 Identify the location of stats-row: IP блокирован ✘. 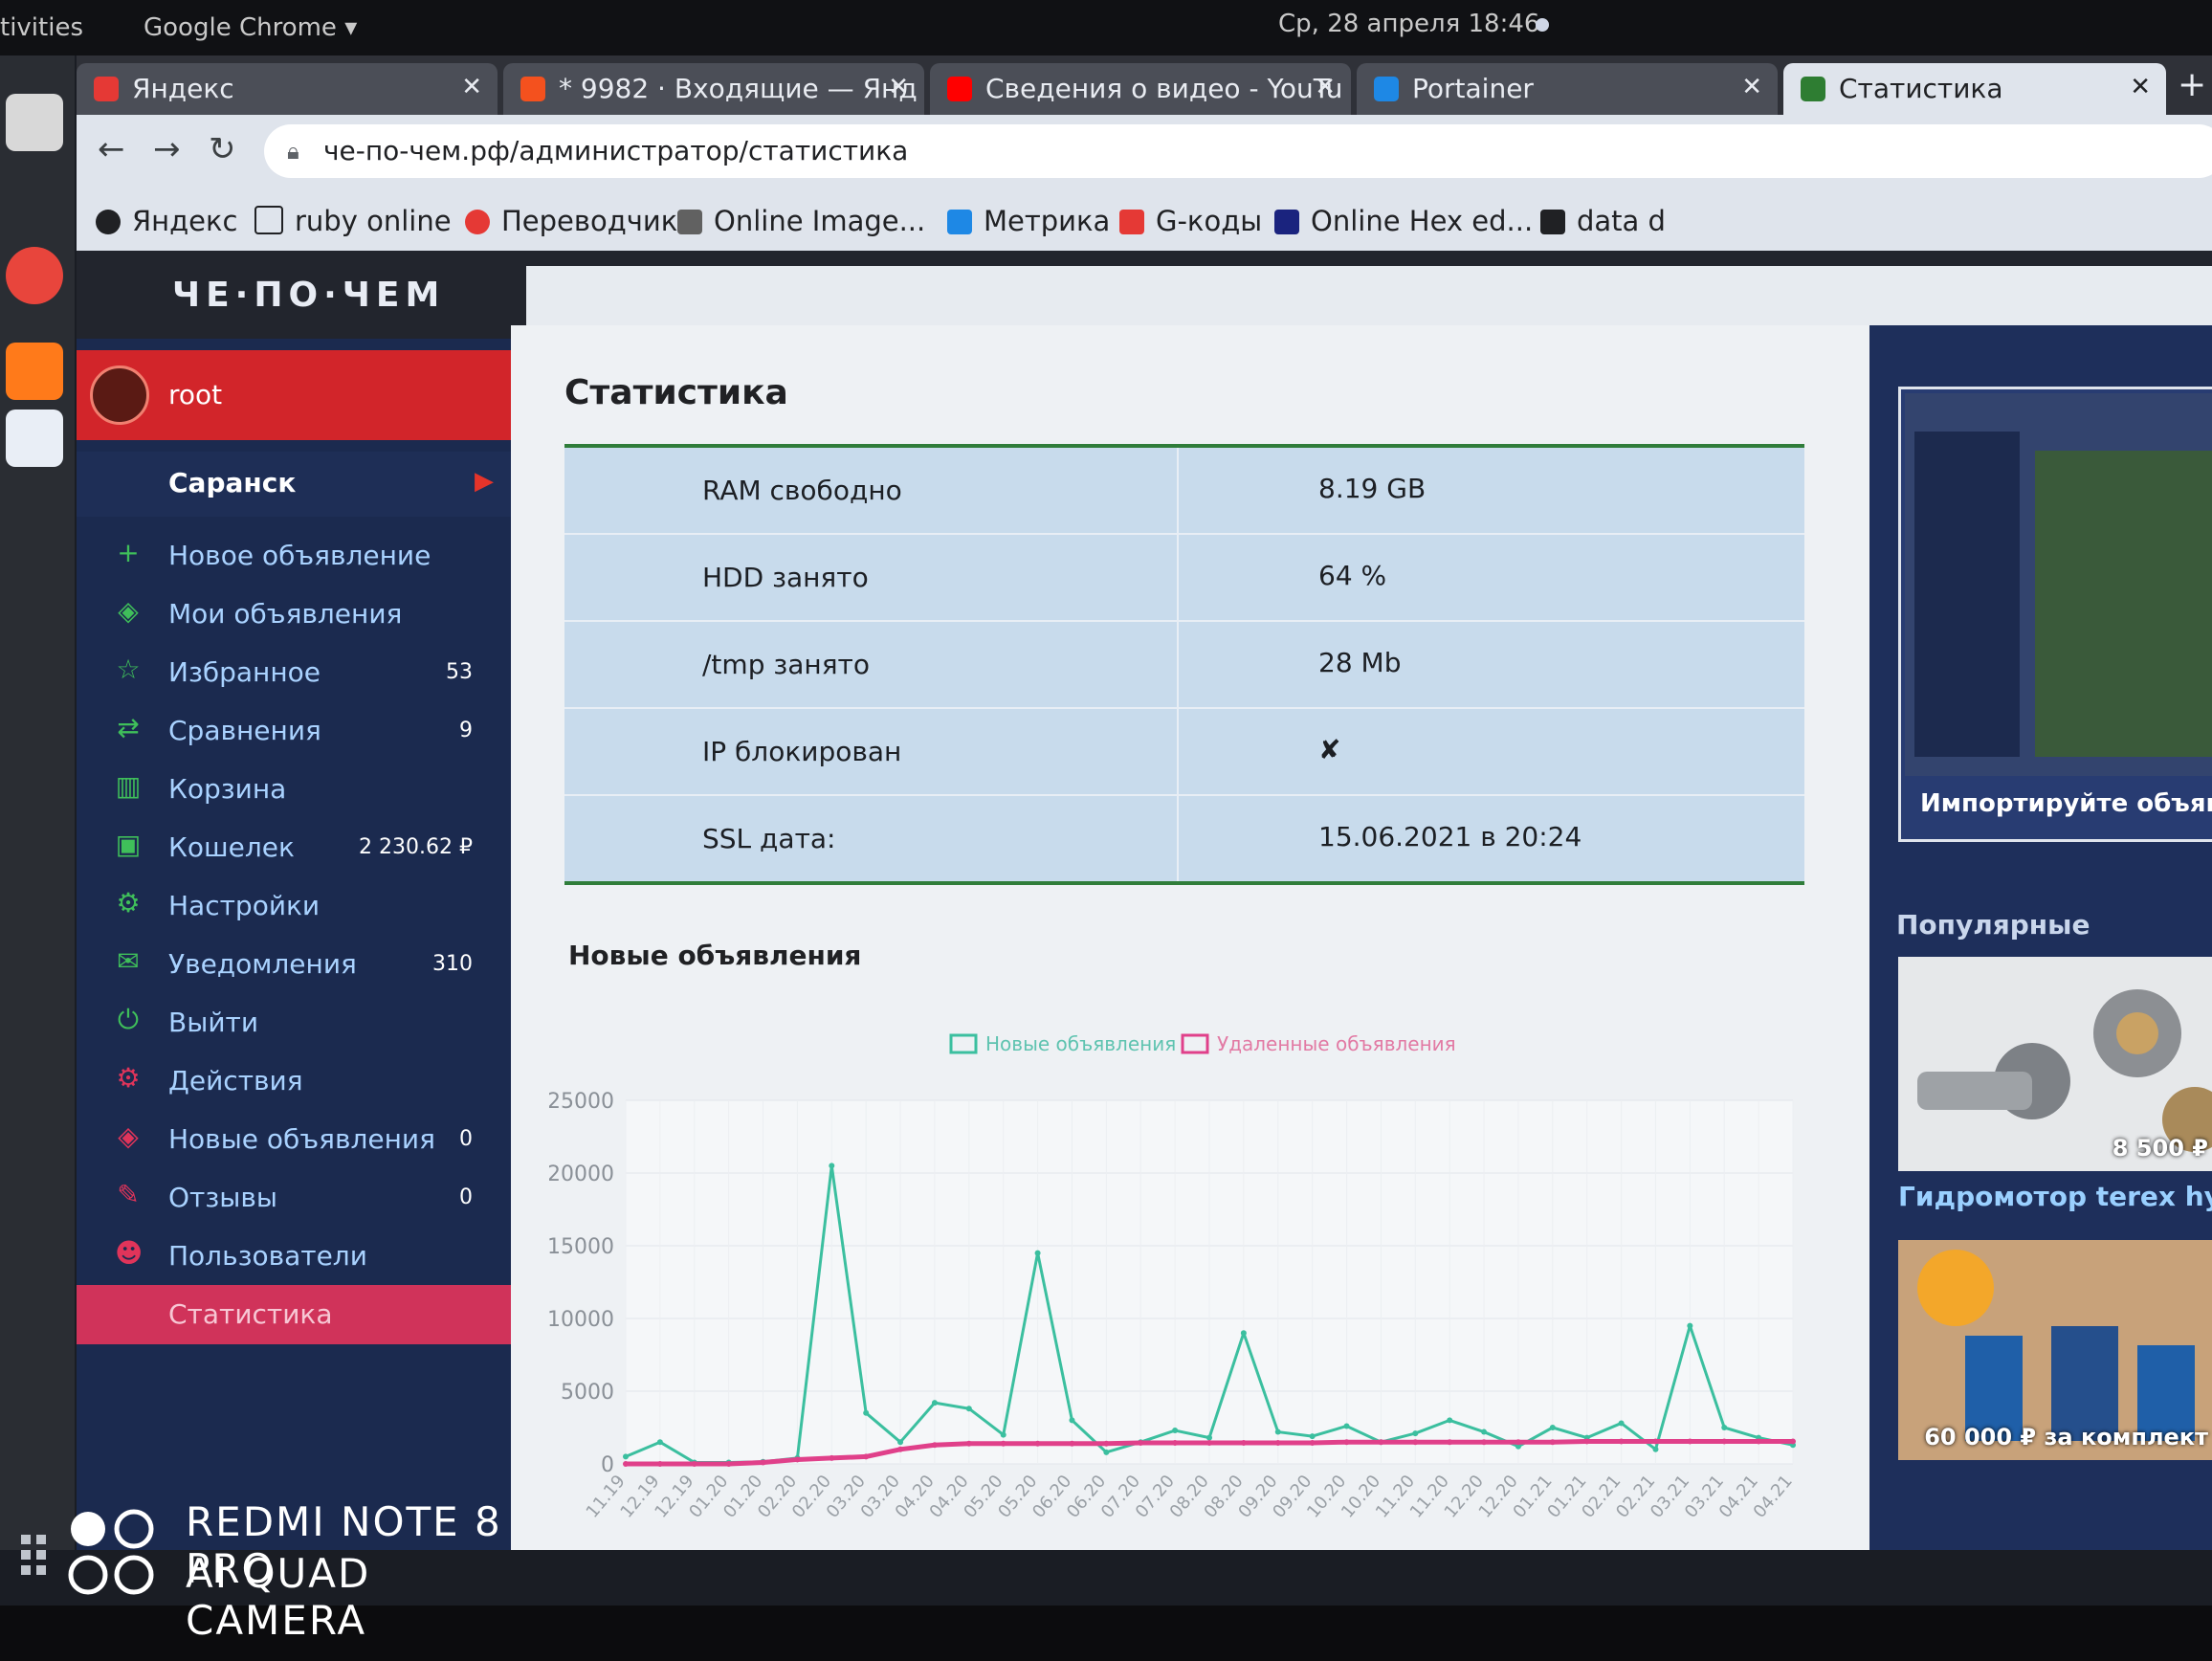
(1184, 753).